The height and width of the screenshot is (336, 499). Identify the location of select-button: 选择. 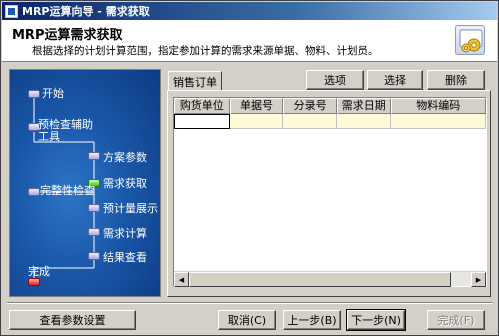
(395, 80).